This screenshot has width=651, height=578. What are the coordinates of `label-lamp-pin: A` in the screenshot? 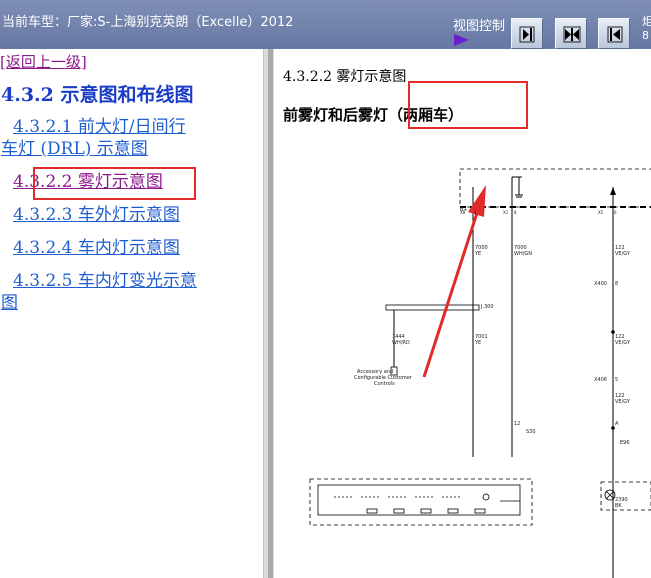 It's located at (617, 424).